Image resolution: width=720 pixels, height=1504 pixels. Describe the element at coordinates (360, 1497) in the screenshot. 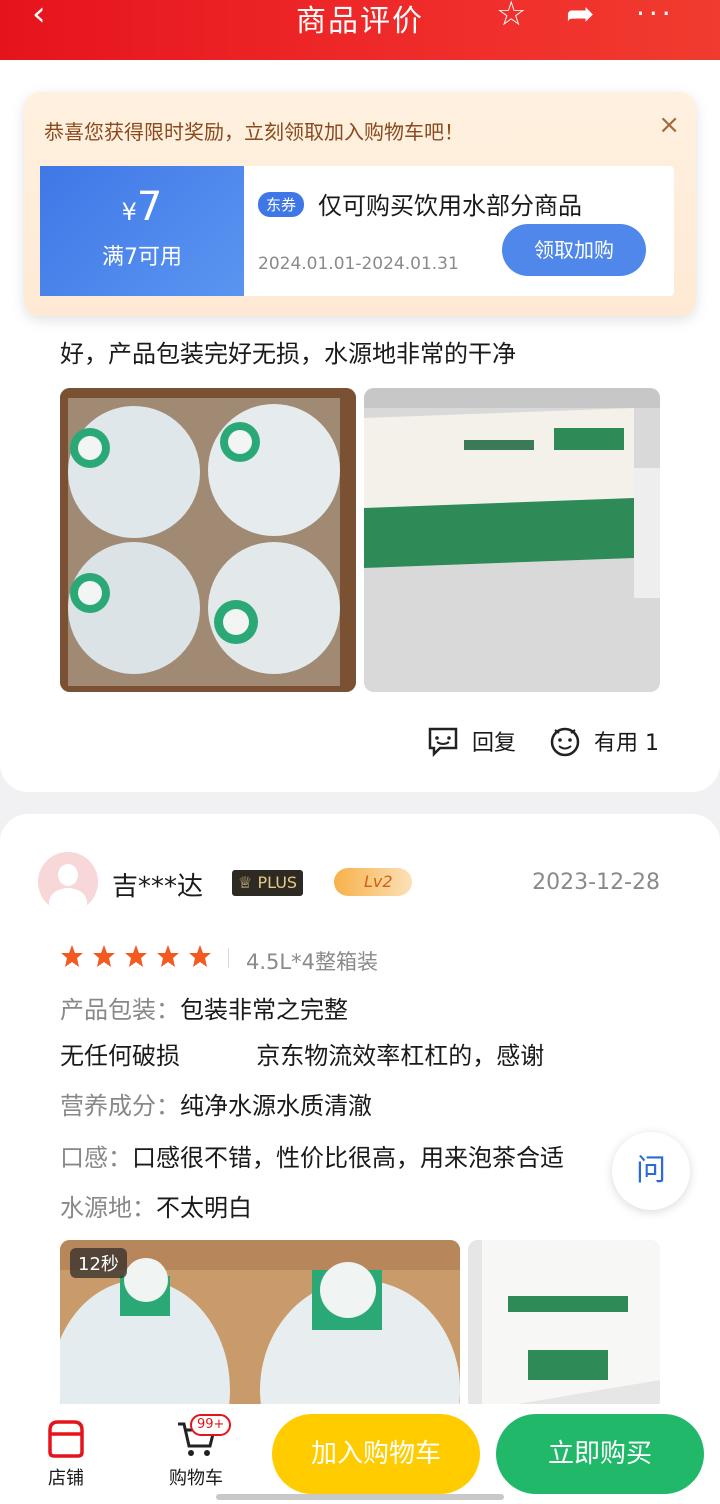

I see `home-indicator` at that location.